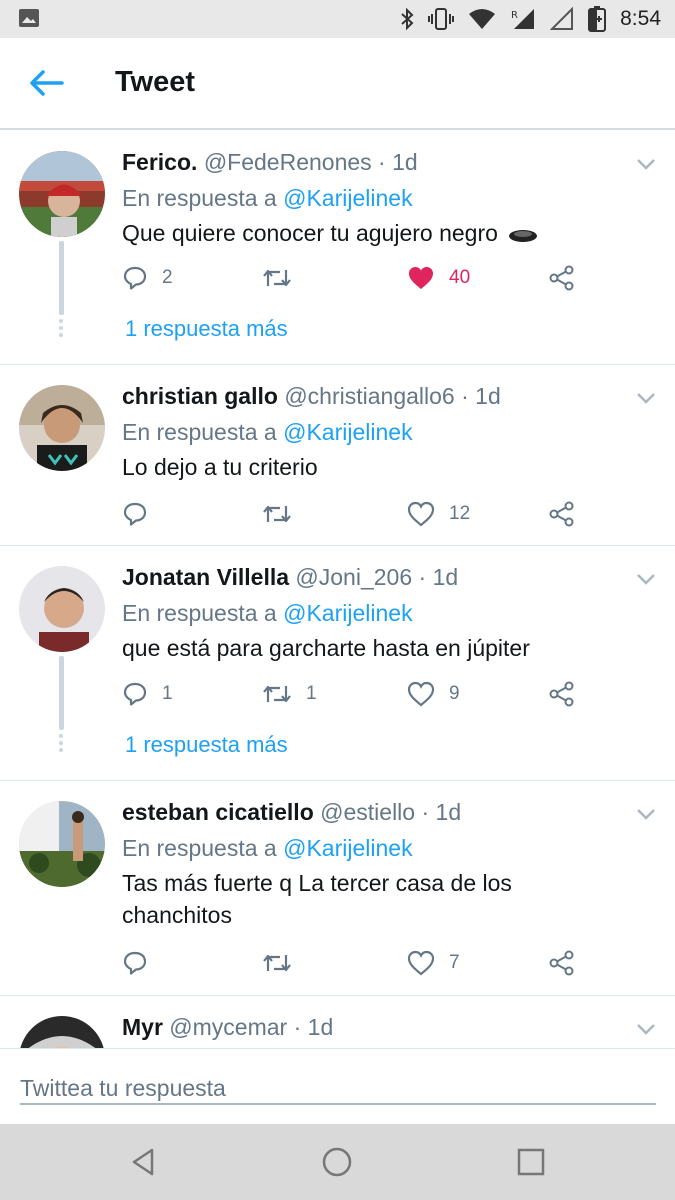 The image size is (675, 1200). What do you see at coordinates (438, 278) in the screenshot?
I see `like-button: 40` at bounding box center [438, 278].